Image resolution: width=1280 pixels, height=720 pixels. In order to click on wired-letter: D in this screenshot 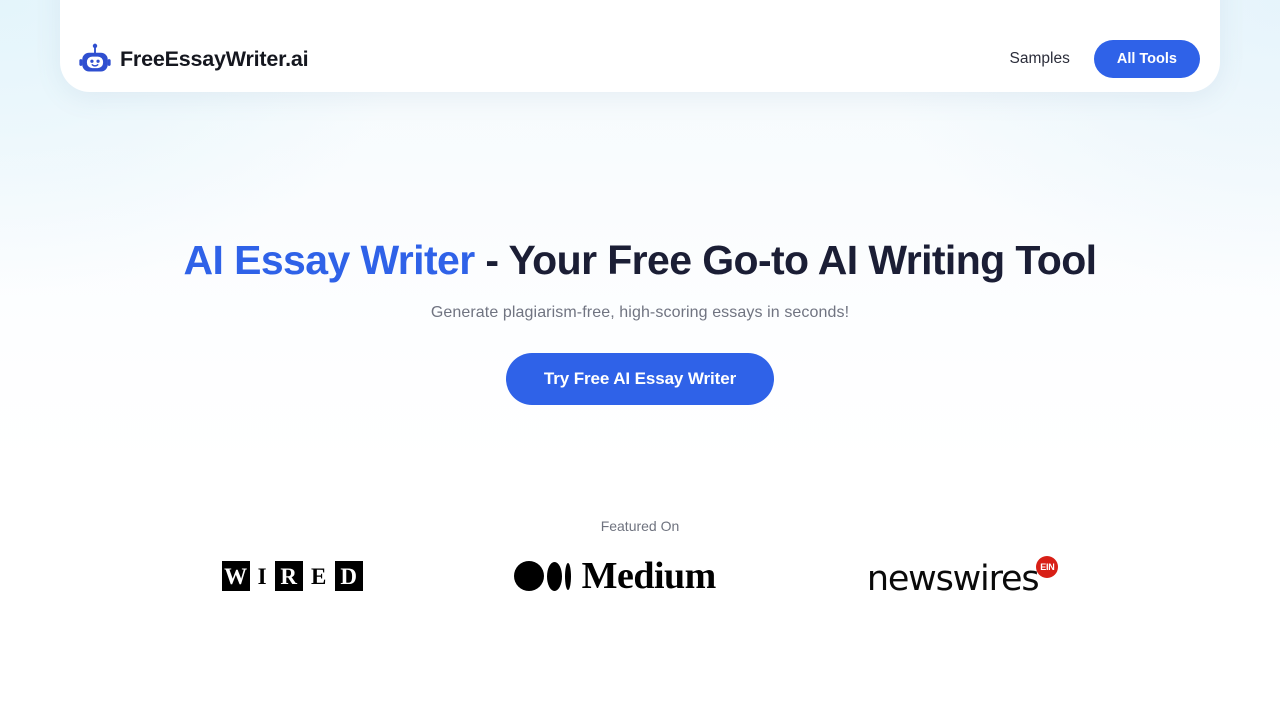, I will do `click(348, 576)`.